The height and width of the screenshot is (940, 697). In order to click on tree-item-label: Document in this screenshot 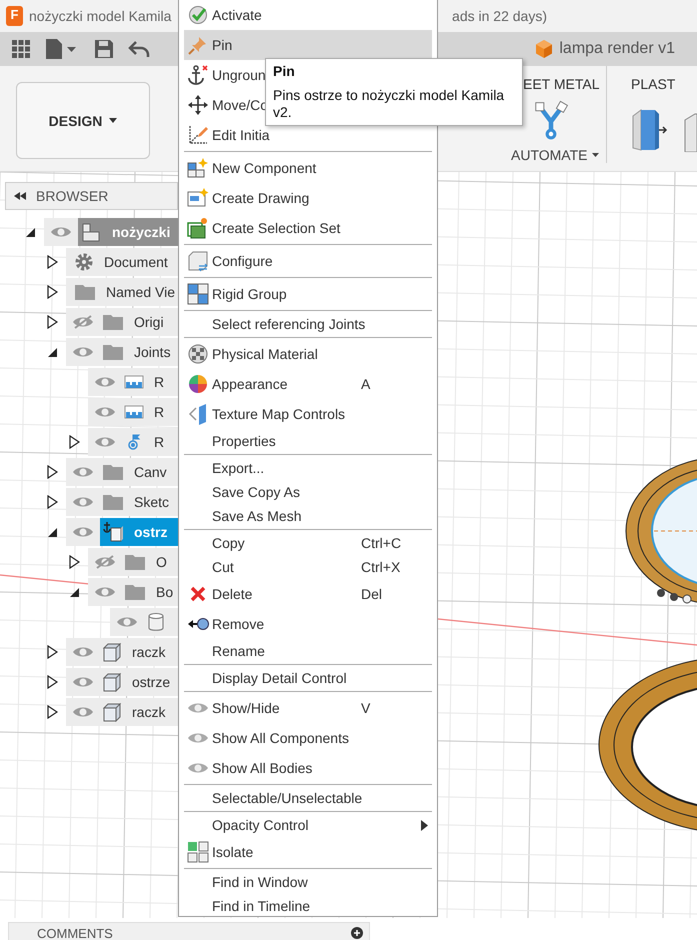, I will do `click(136, 262)`.